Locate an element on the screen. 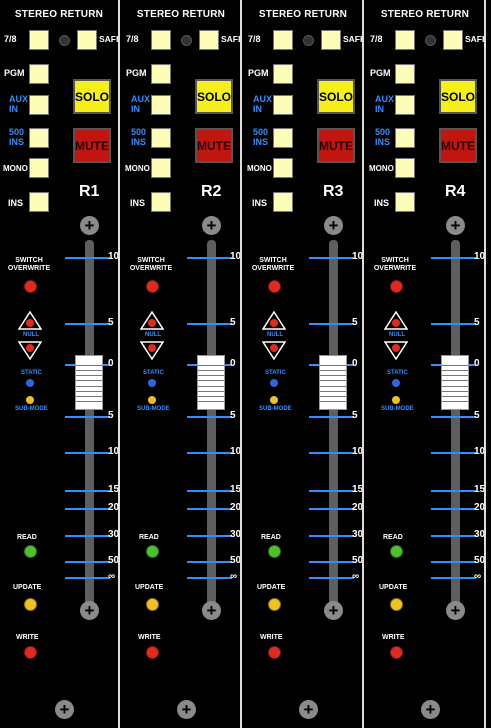  fader-scale-label: ∞ is located at coordinates (356, 576).